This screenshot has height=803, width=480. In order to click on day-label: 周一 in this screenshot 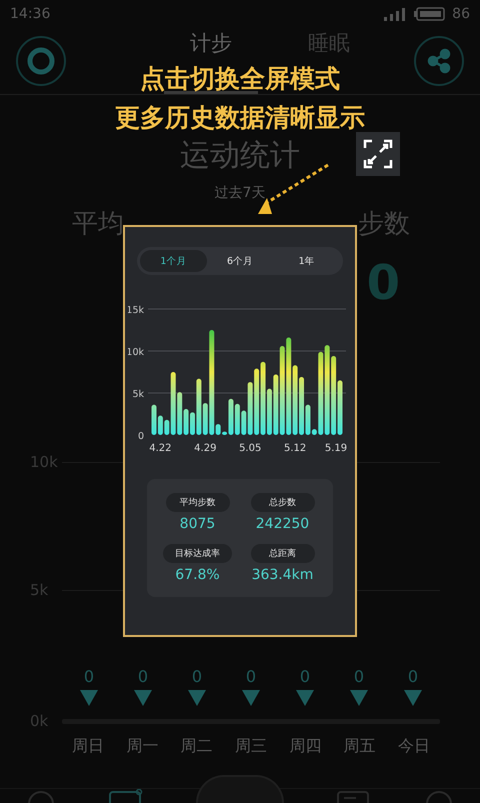, I will do `click(142, 746)`.